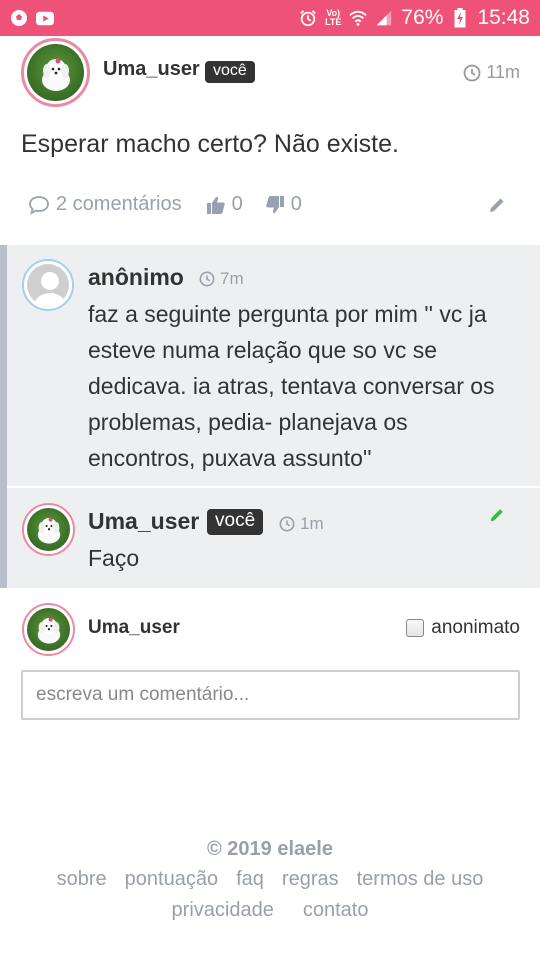 The width and height of the screenshot is (540, 960). What do you see at coordinates (503, 17) in the screenshot?
I see `clock-time: 15:48` at bounding box center [503, 17].